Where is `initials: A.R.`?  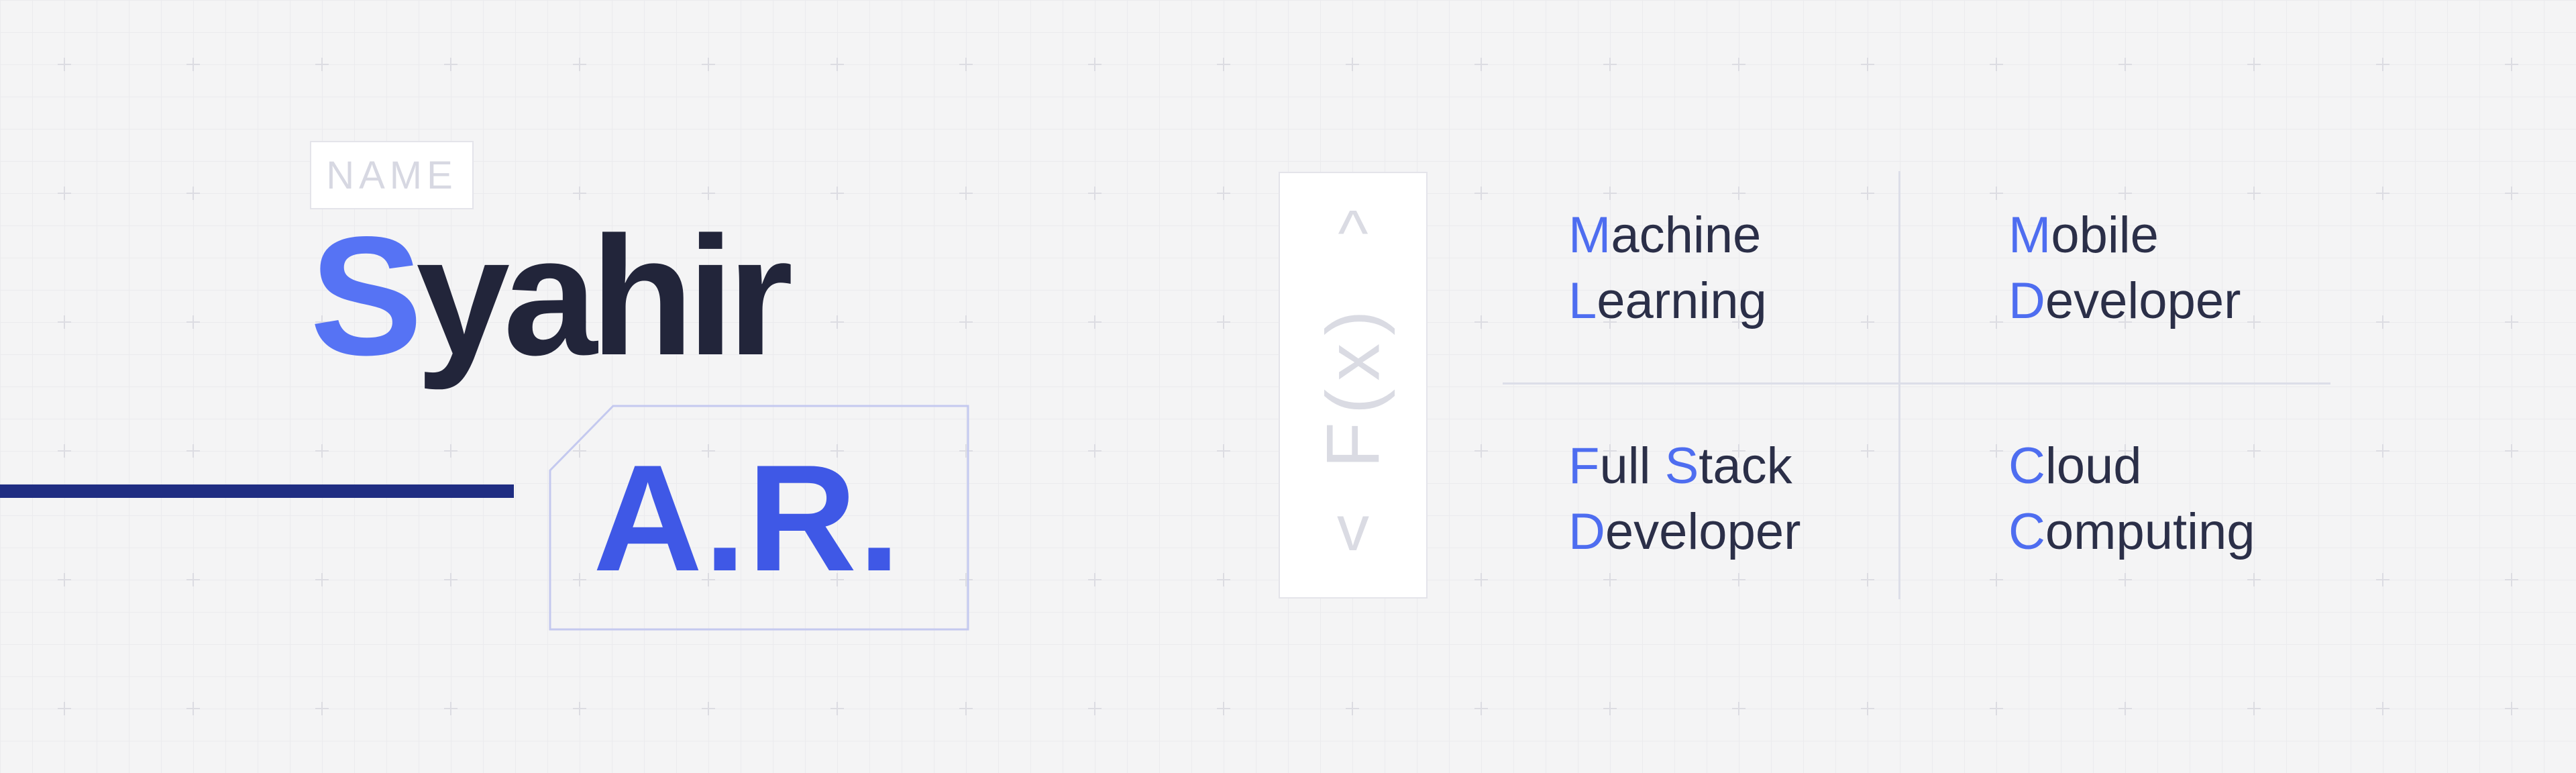 initials: A.R. is located at coordinates (747, 518).